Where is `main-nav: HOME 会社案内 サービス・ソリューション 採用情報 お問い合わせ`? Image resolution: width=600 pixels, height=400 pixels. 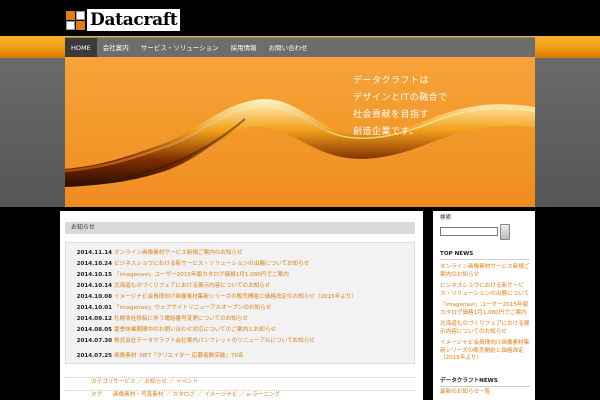 main-nav: HOME 会社案内 サービス・ソリューション 採用情報 お問い合わせ is located at coordinates (300, 47).